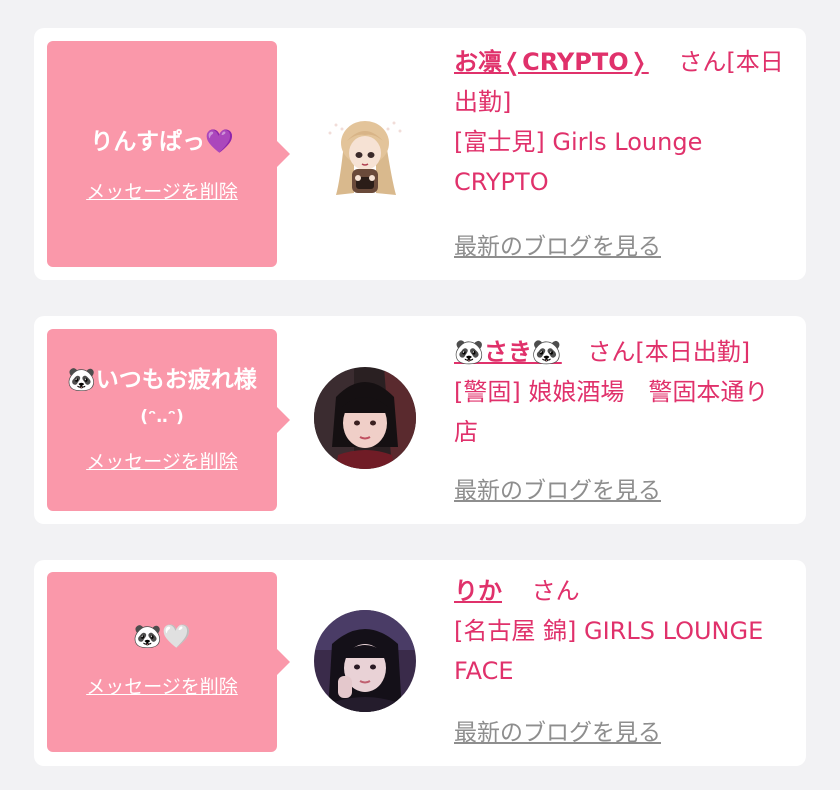 The image size is (840, 790). I want to click on message-text: りんすぱっ💜, so click(162, 142).